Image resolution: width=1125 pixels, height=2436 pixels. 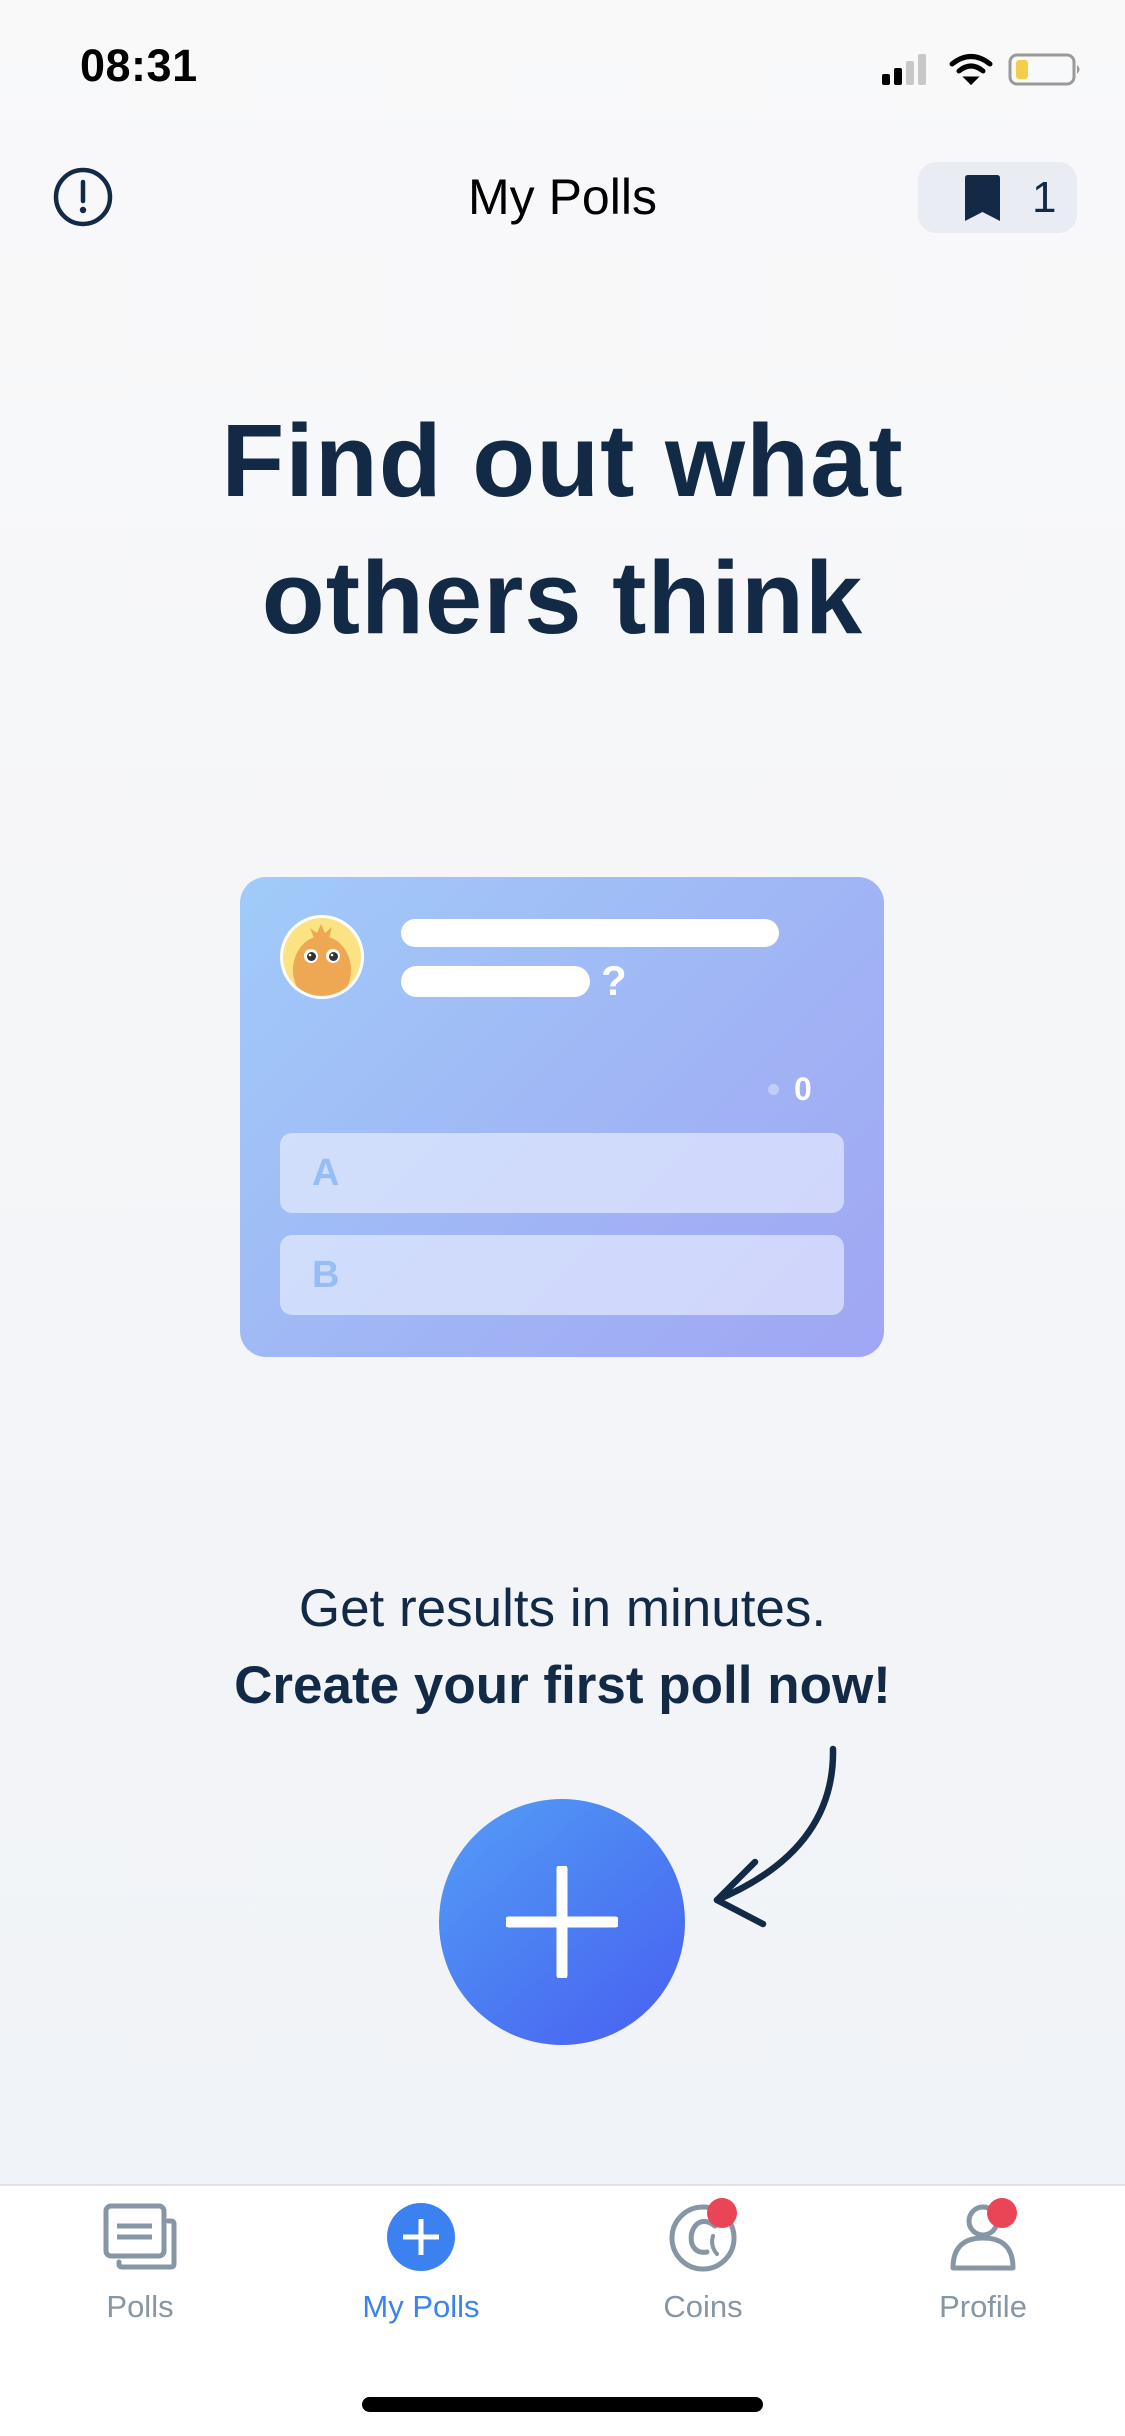 What do you see at coordinates (703, 2306) in the screenshot?
I see `tab-label: Coins` at bounding box center [703, 2306].